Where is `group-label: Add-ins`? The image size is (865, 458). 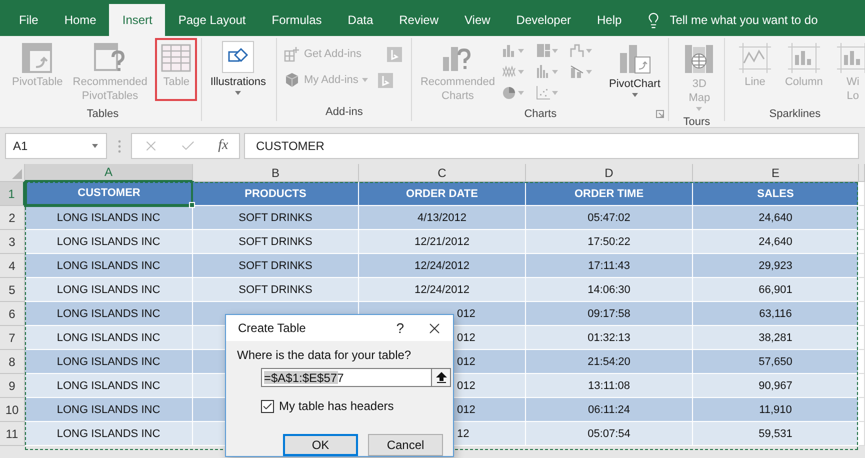
group-label: Add-ins is located at coordinates (344, 112).